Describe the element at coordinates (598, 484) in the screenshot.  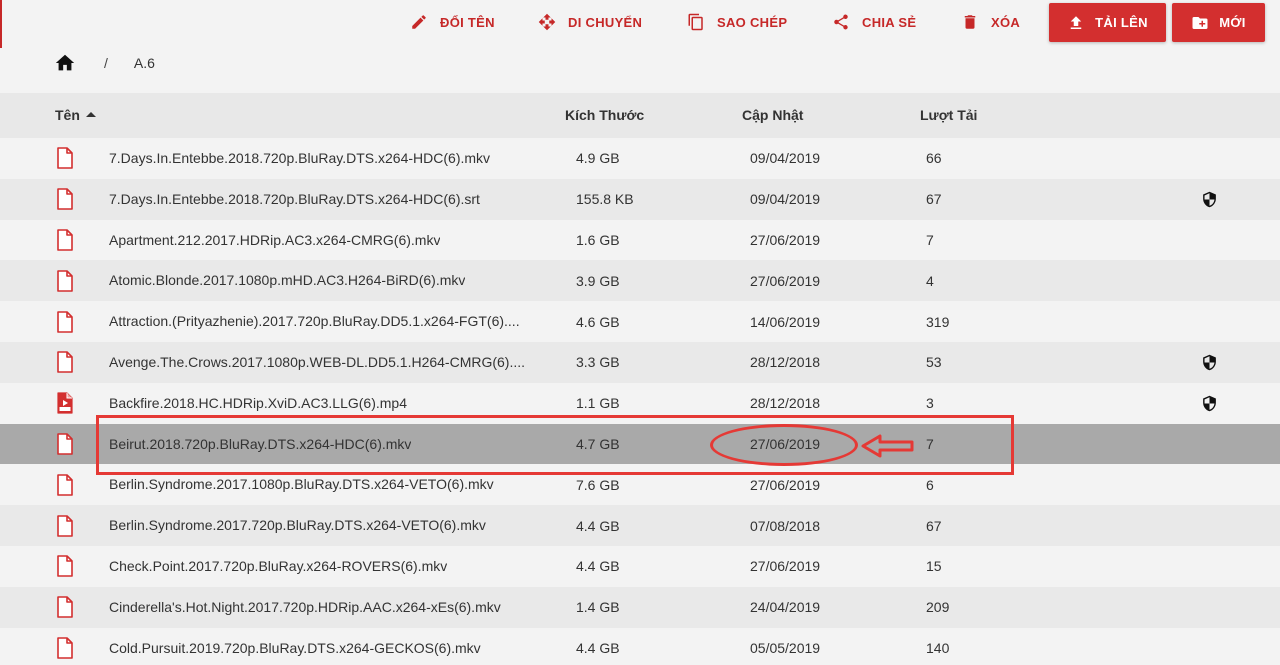
I see `file-size: 7.6 GB` at that location.